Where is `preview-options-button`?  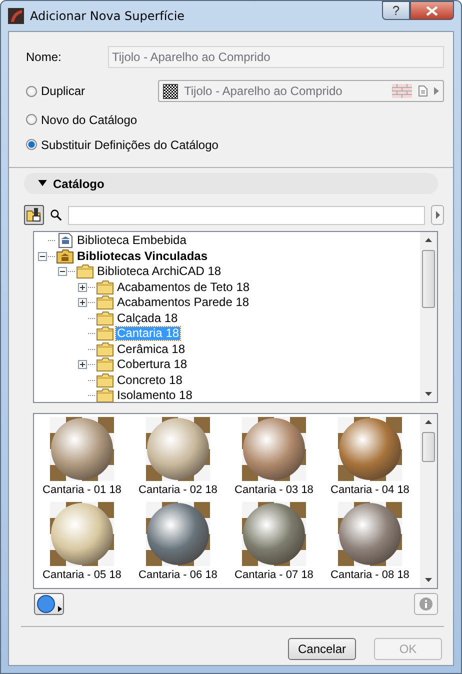
preview-options-button is located at coordinates (49, 604).